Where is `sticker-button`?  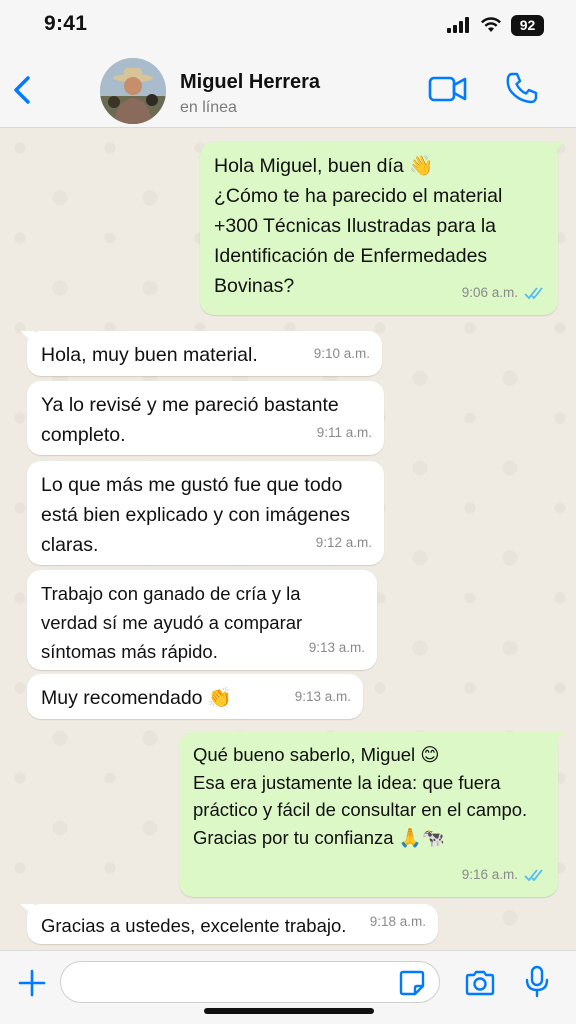
sticker-button is located at coordinates (412, 983).